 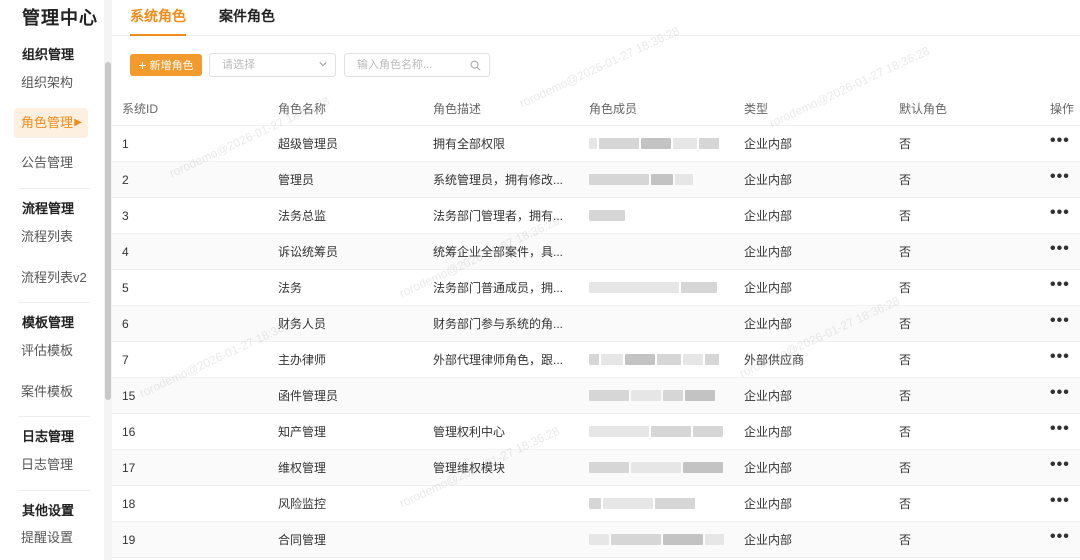 I want to click on add-role-label: 新增角色, so click(x=171, y=66).